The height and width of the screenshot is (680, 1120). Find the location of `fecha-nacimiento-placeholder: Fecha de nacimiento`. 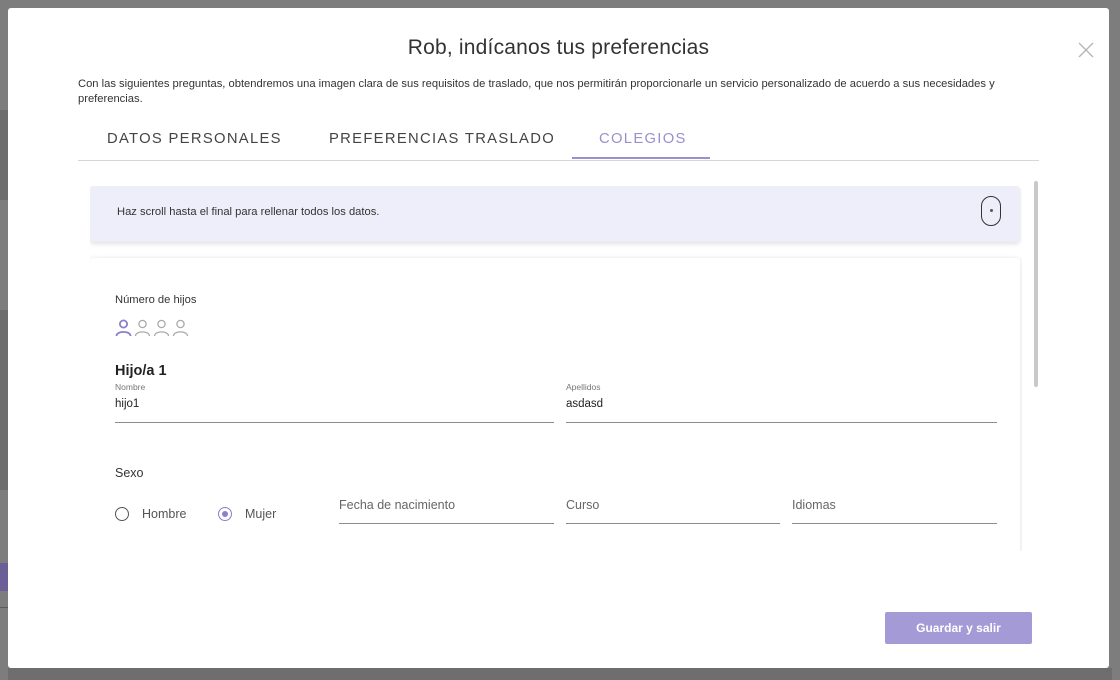

fecha-nacimiento-placeholder: Fecha de nacimiento is located at coordinates (397, 505).